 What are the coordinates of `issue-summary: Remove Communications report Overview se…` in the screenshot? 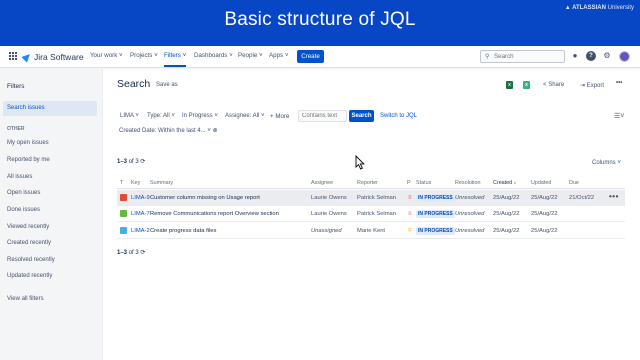 It's located at (214, 214).